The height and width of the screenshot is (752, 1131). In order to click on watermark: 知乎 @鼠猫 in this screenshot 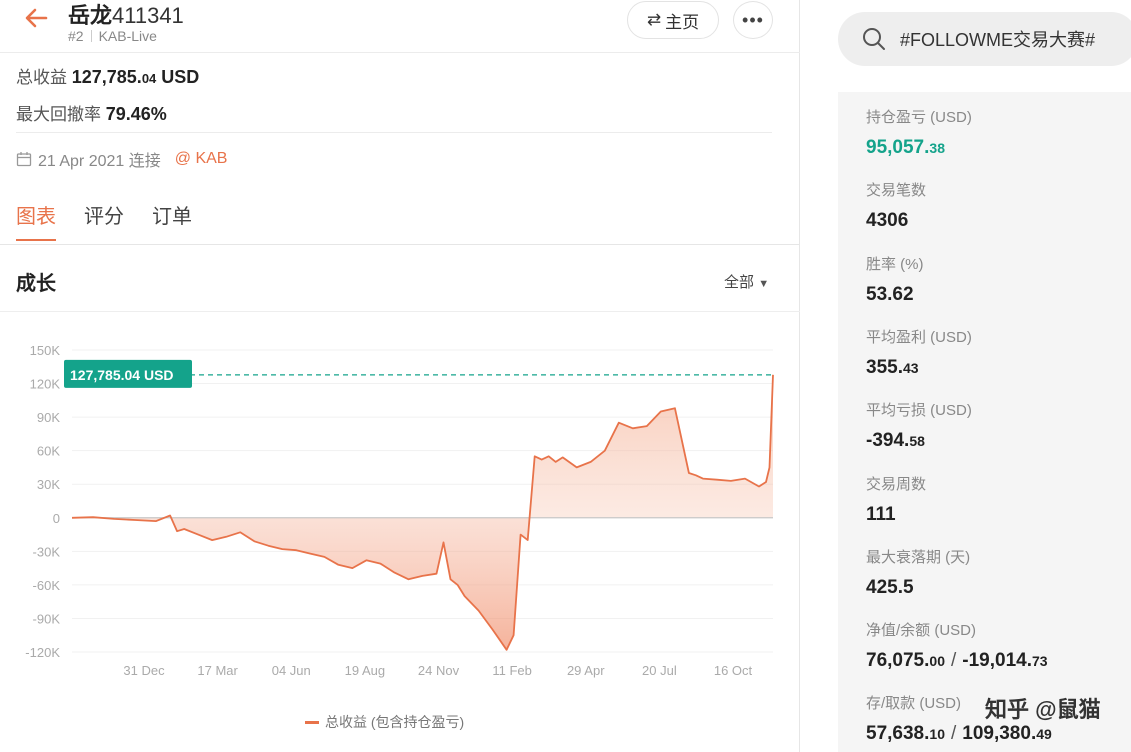, I will do `click(1043, 709)`.